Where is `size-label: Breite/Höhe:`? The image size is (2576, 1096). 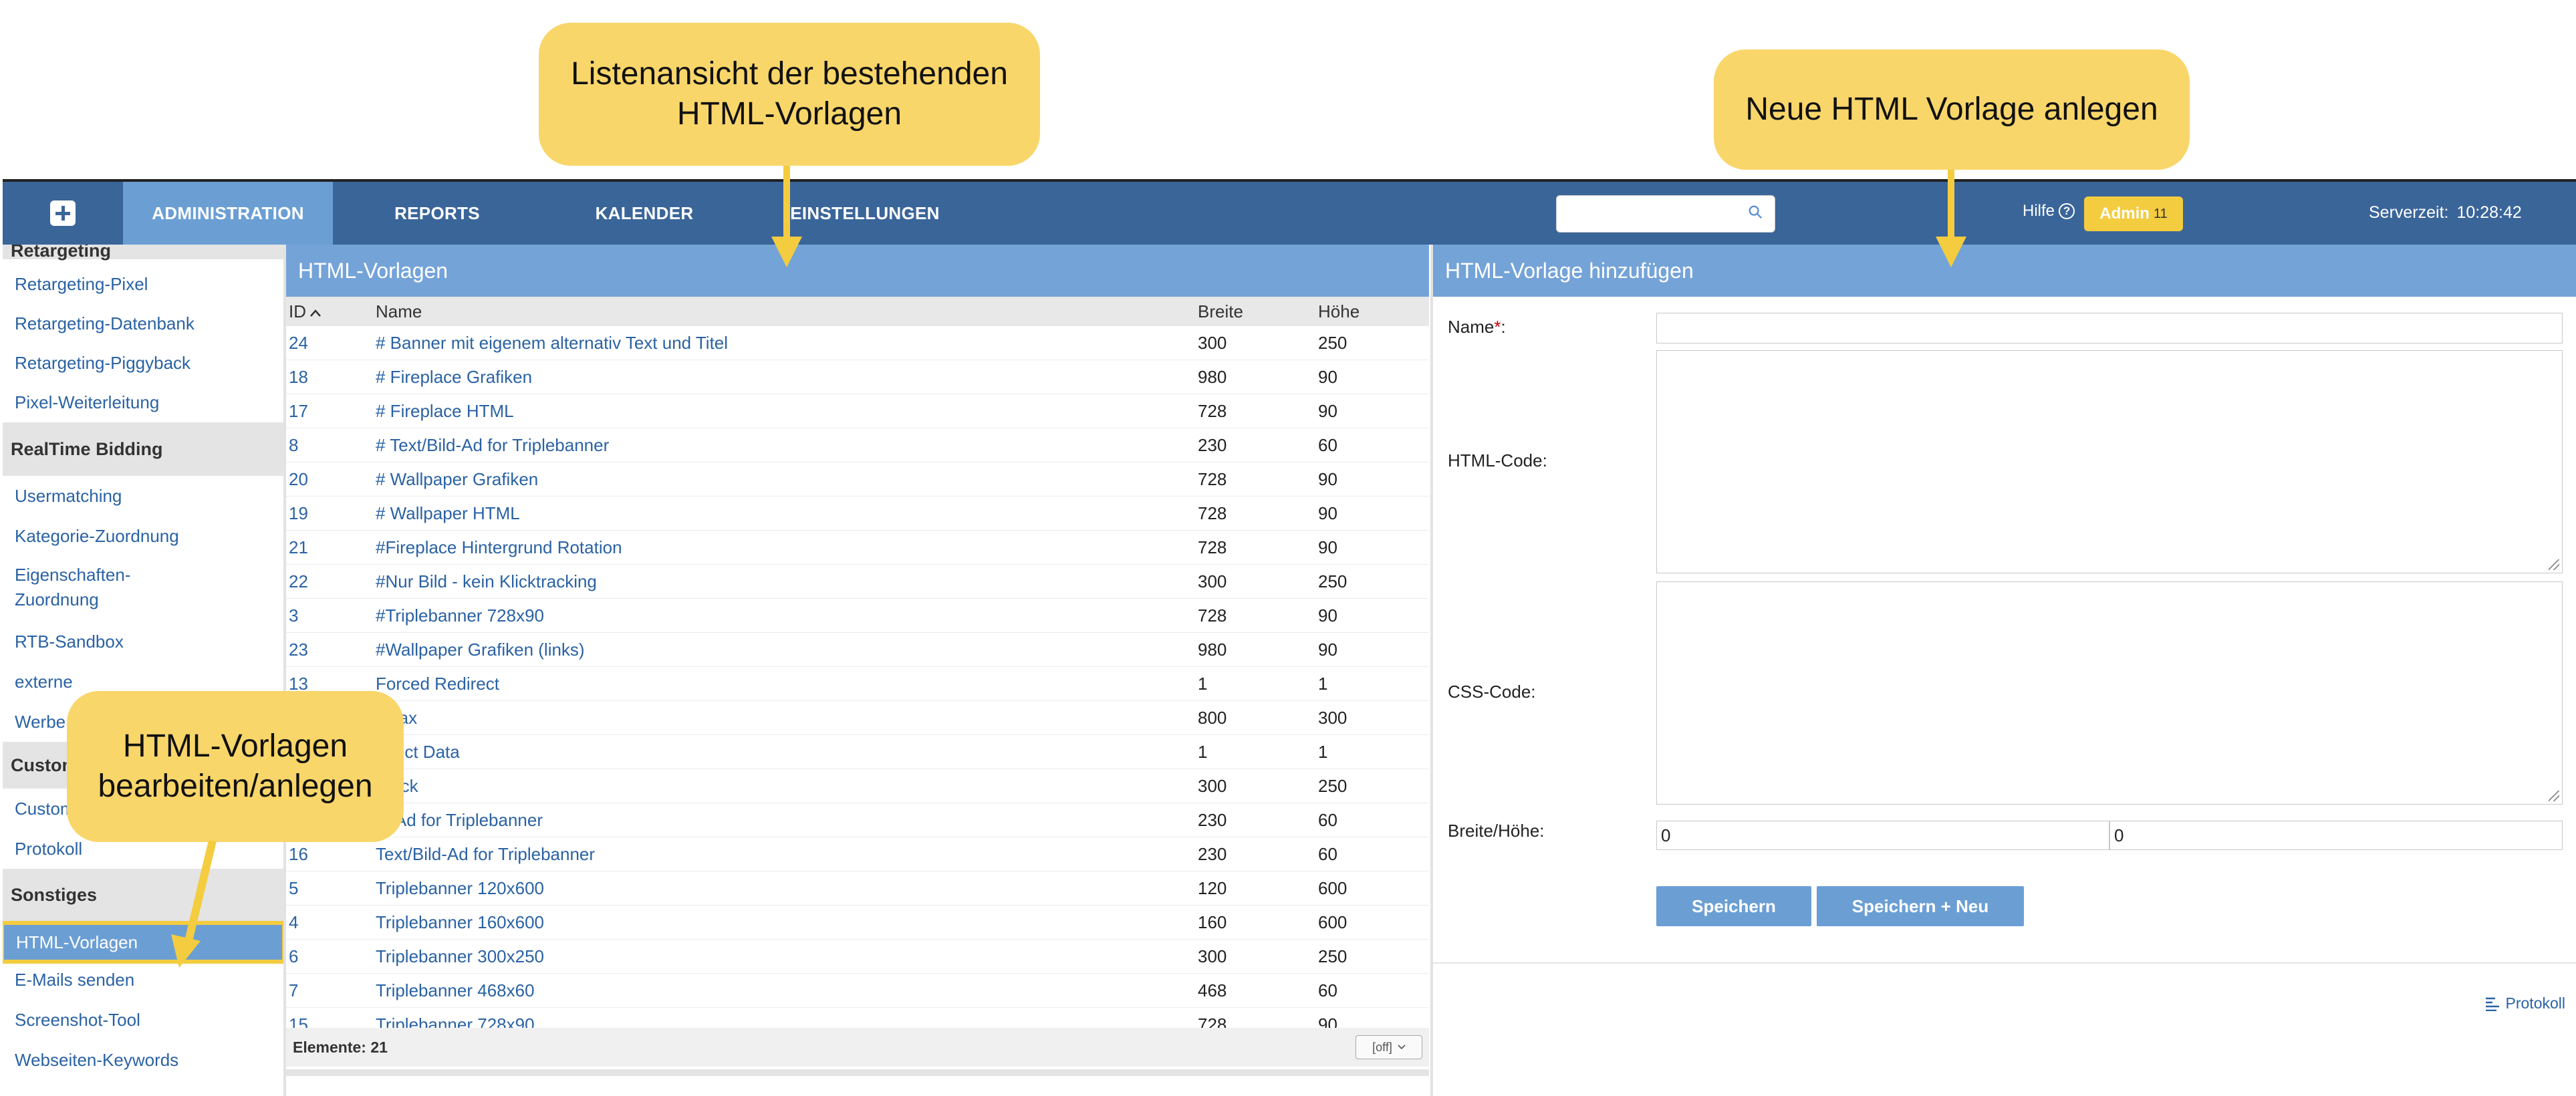 size-label: Breite/Höhe: is located at coordinates (1496, 831).